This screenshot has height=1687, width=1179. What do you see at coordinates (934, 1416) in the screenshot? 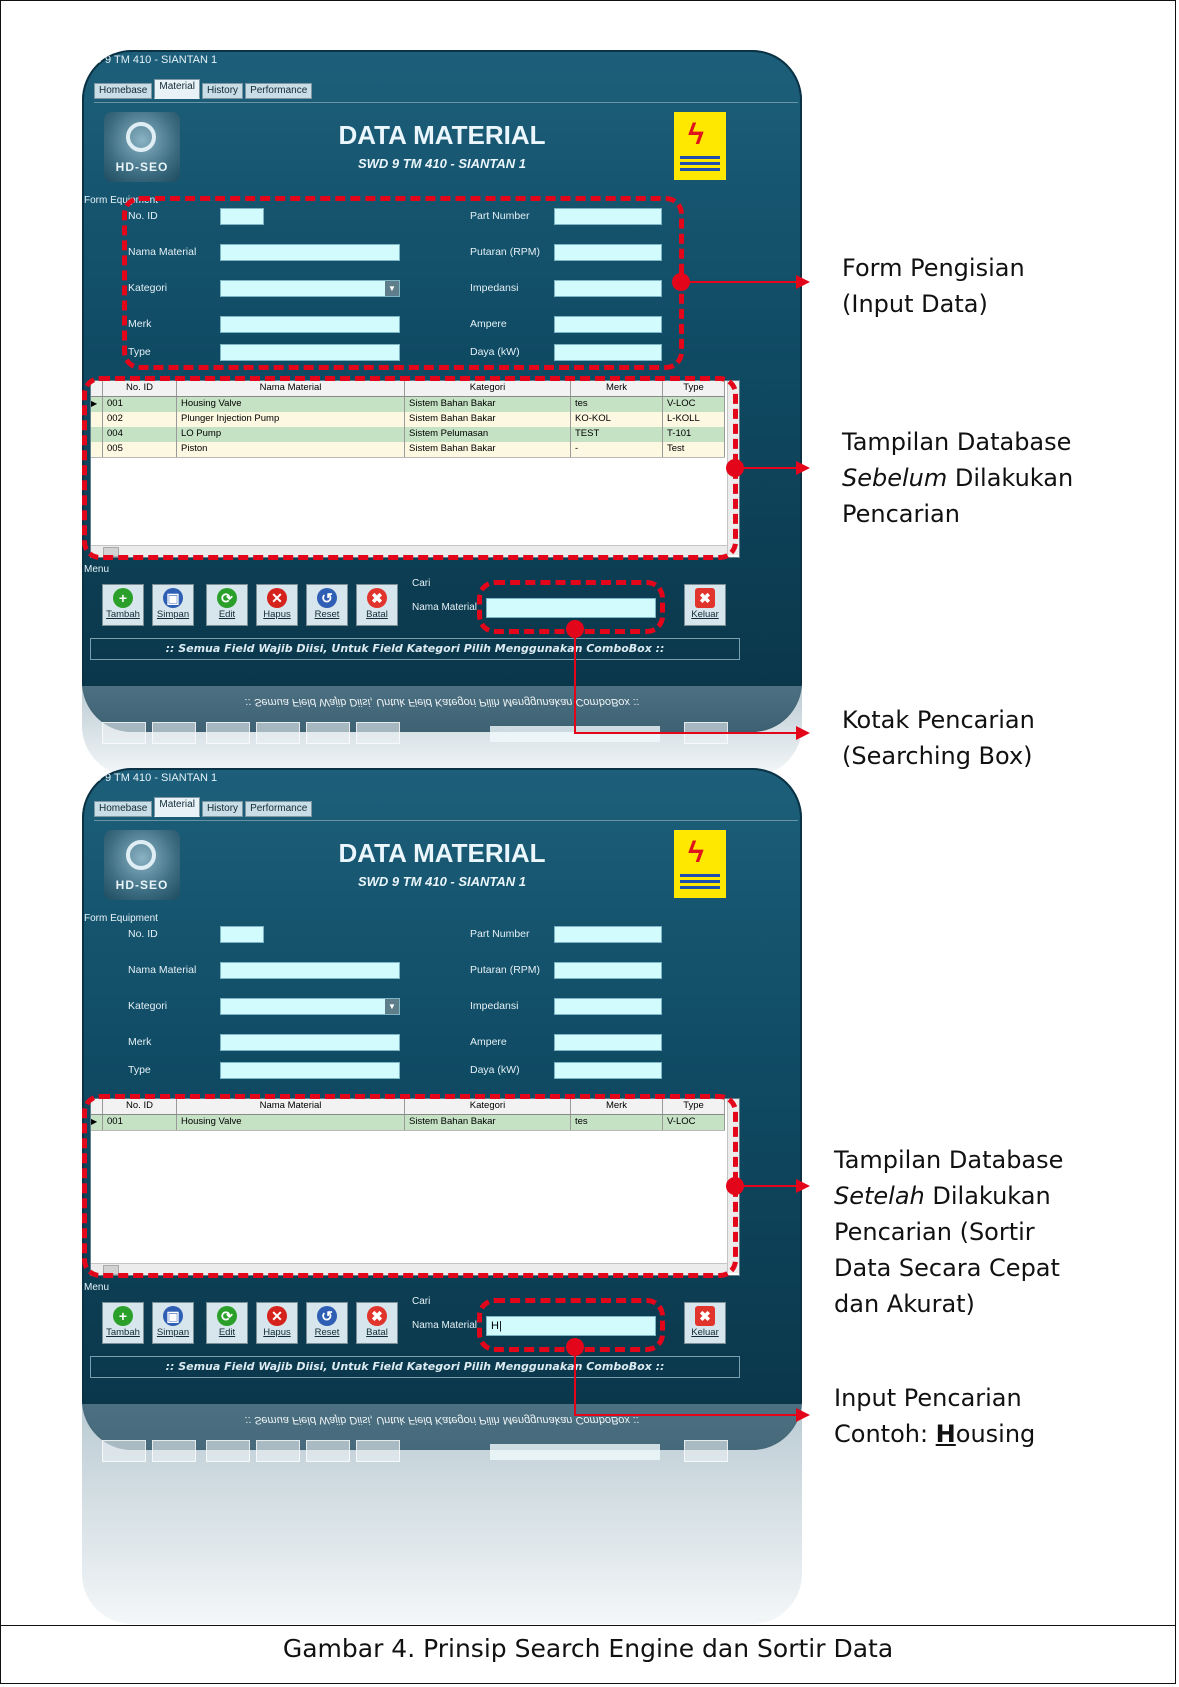
I see `search-input-annotation: Input Pencarian Contoh: Housing` at bounding box center [934, 1416].